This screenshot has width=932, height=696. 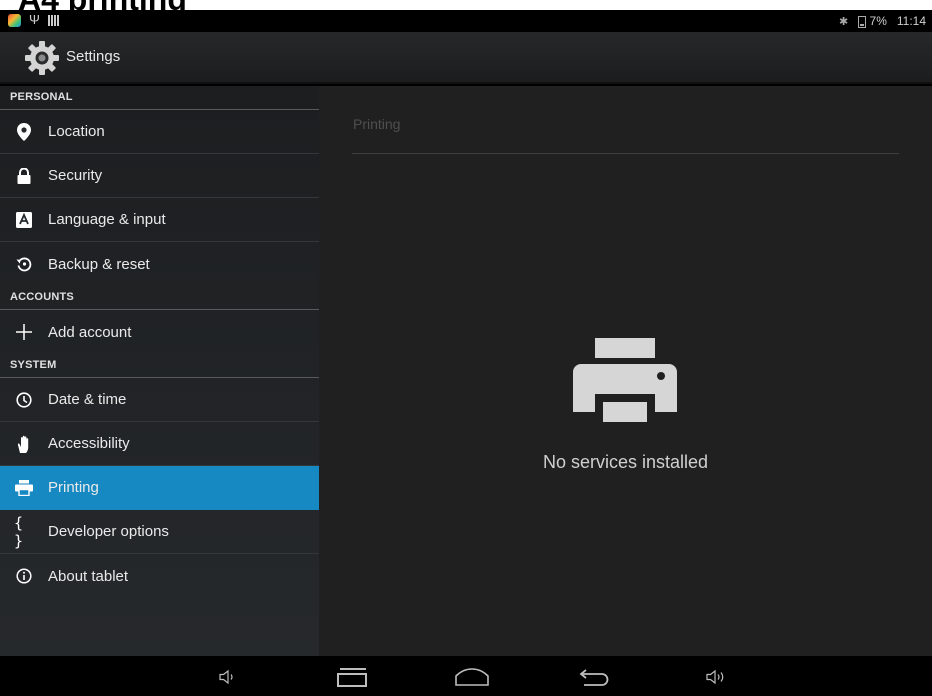 I want to click on recent-apps-icon, so click(x=353, y=677).